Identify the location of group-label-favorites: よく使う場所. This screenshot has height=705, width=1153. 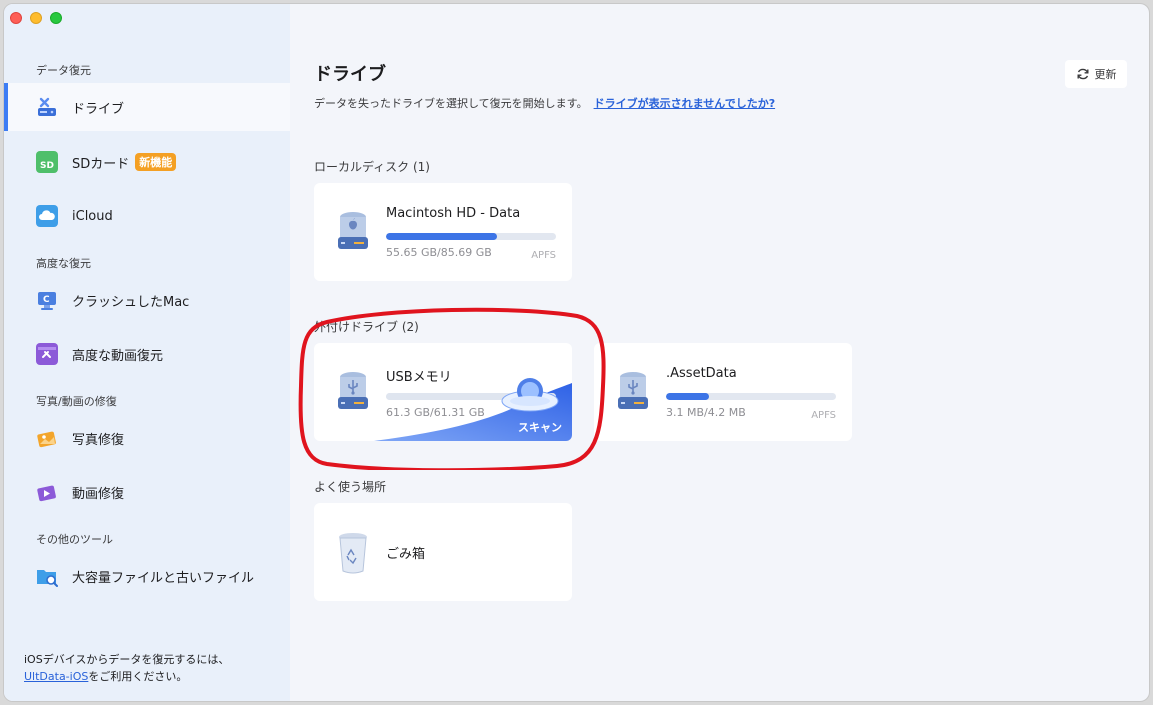
(350, 487).